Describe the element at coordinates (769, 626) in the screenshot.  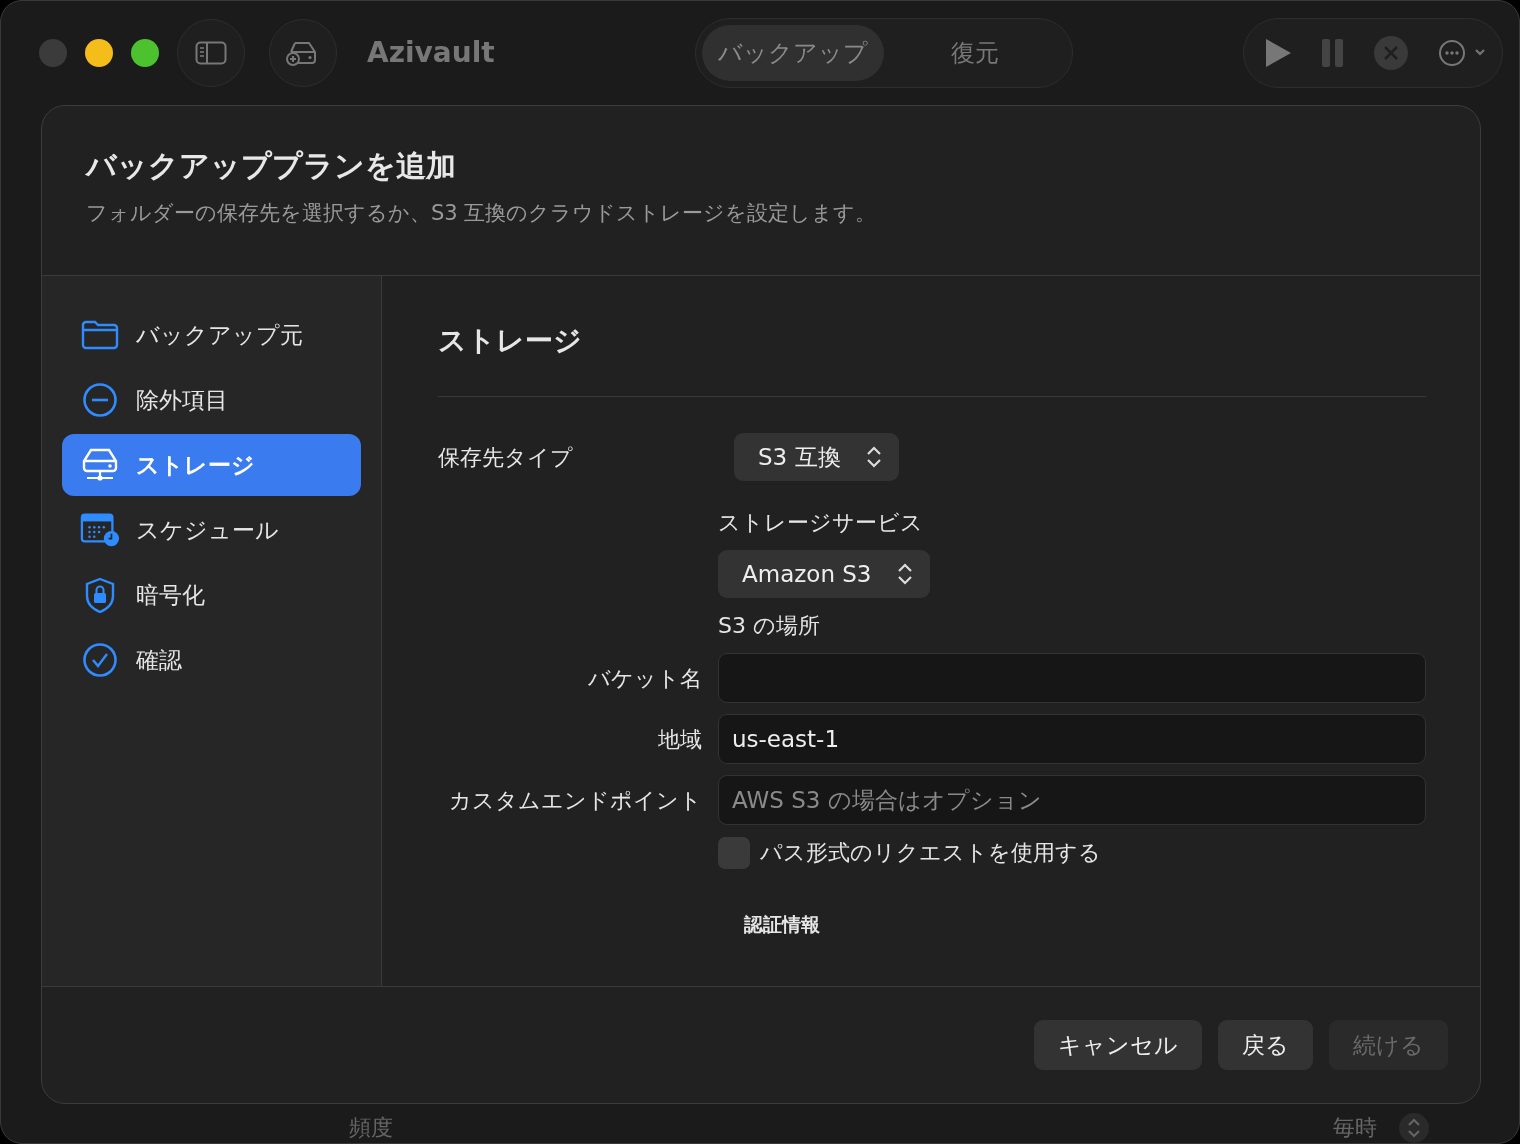
I see `group-label: S3 の場所` at that location.